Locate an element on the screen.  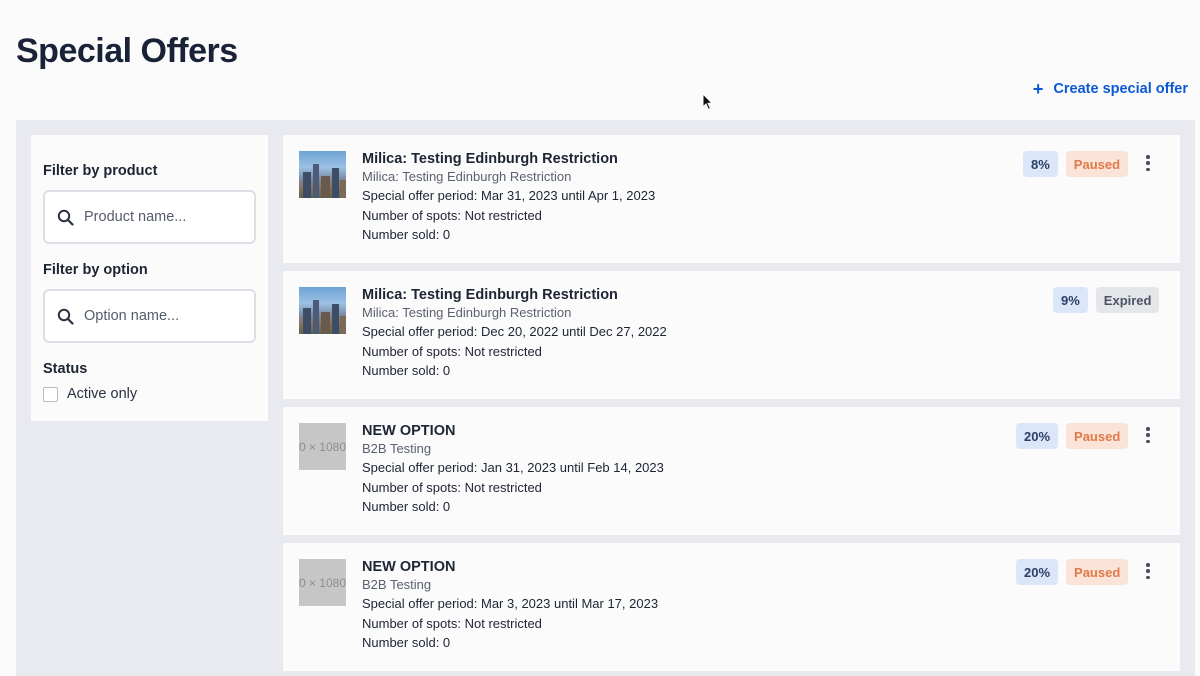
filter-by-option-label: Filter by option is located at coordinates (95, 270).